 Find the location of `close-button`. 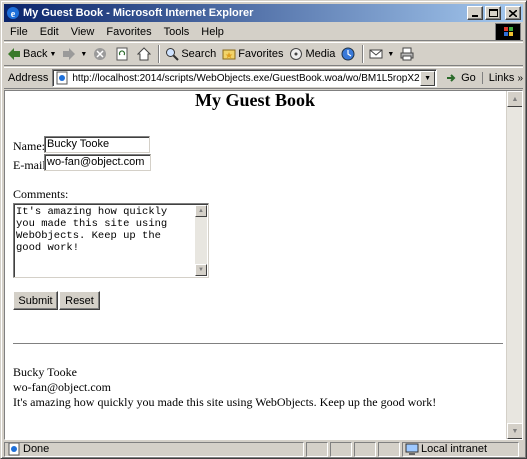

close-button is located at coordinates (513, 13).